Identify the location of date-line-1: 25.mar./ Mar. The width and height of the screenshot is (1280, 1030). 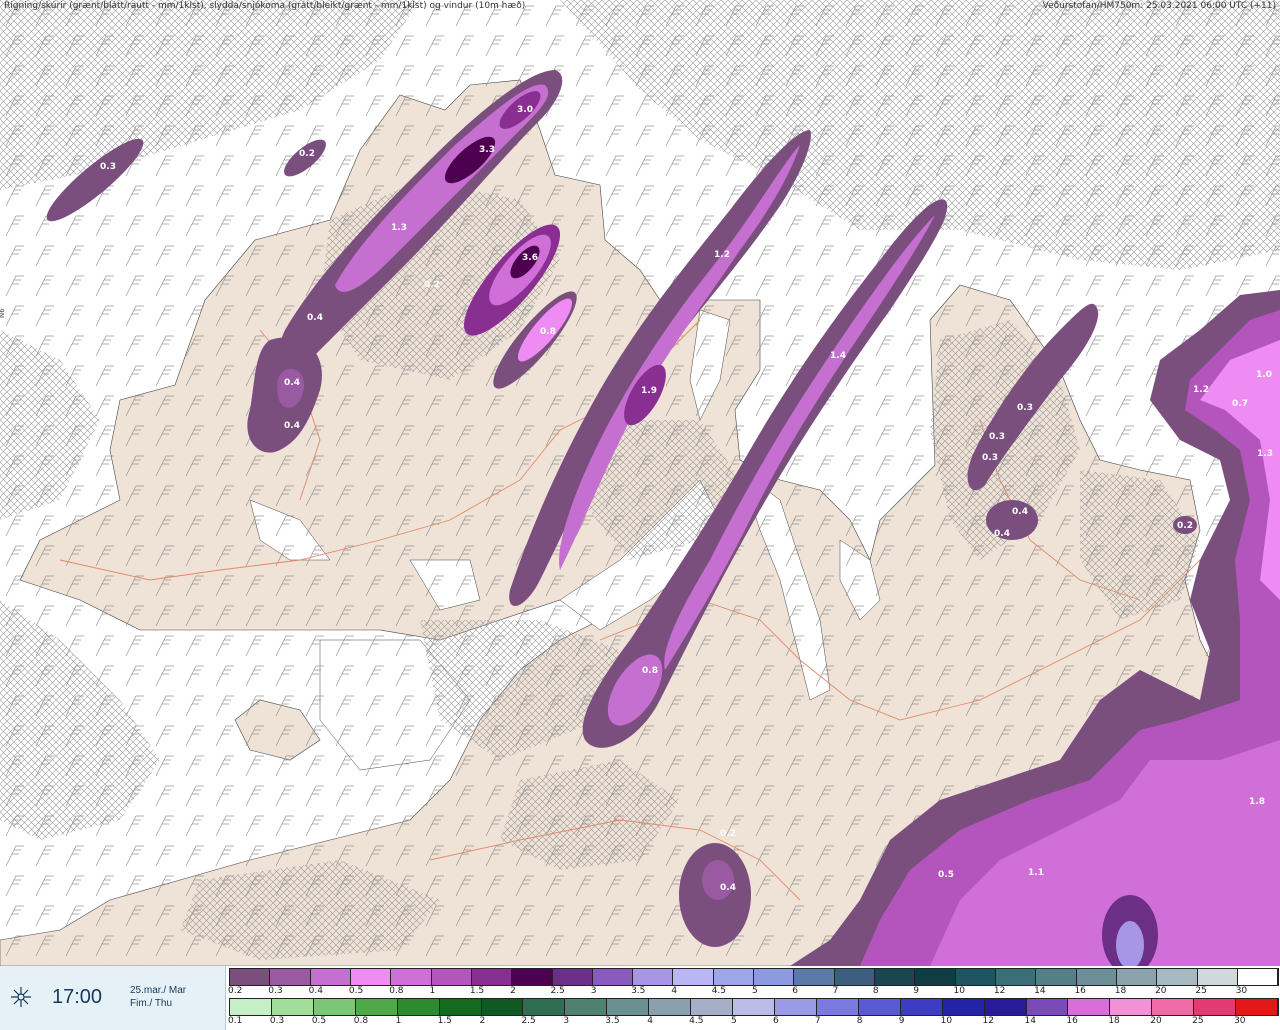
(158, 990).